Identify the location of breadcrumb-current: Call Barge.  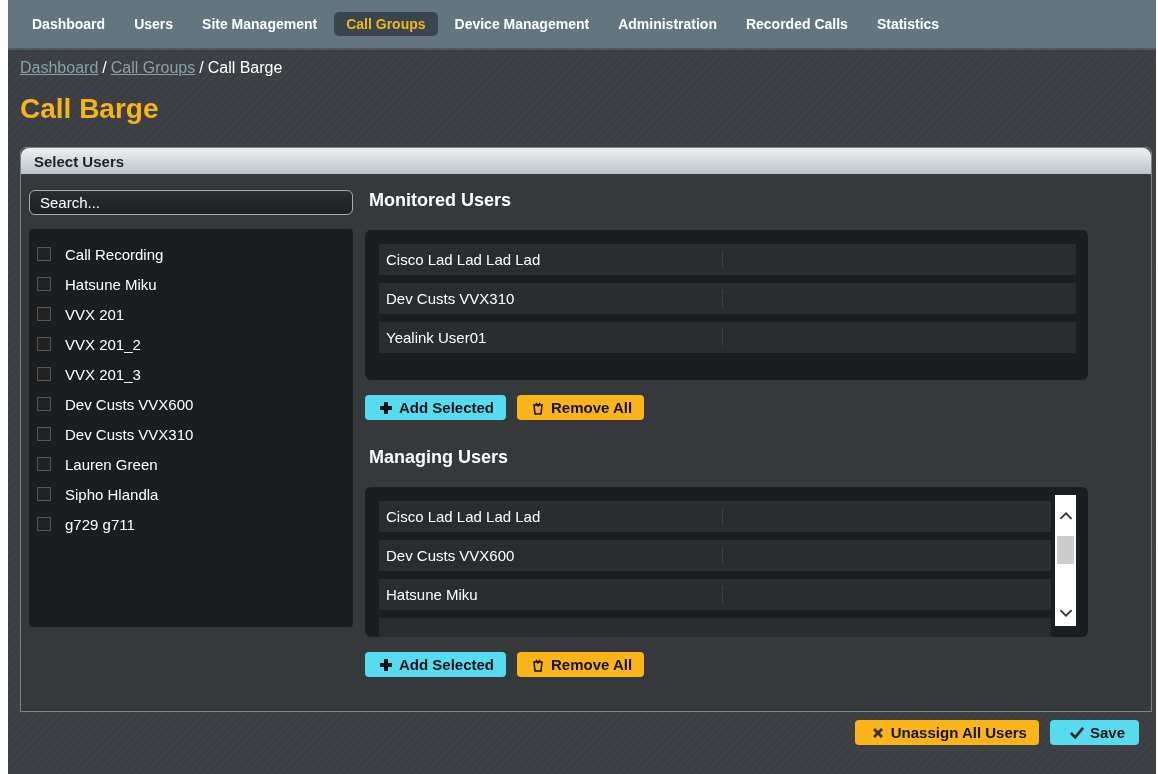
(245, 68).